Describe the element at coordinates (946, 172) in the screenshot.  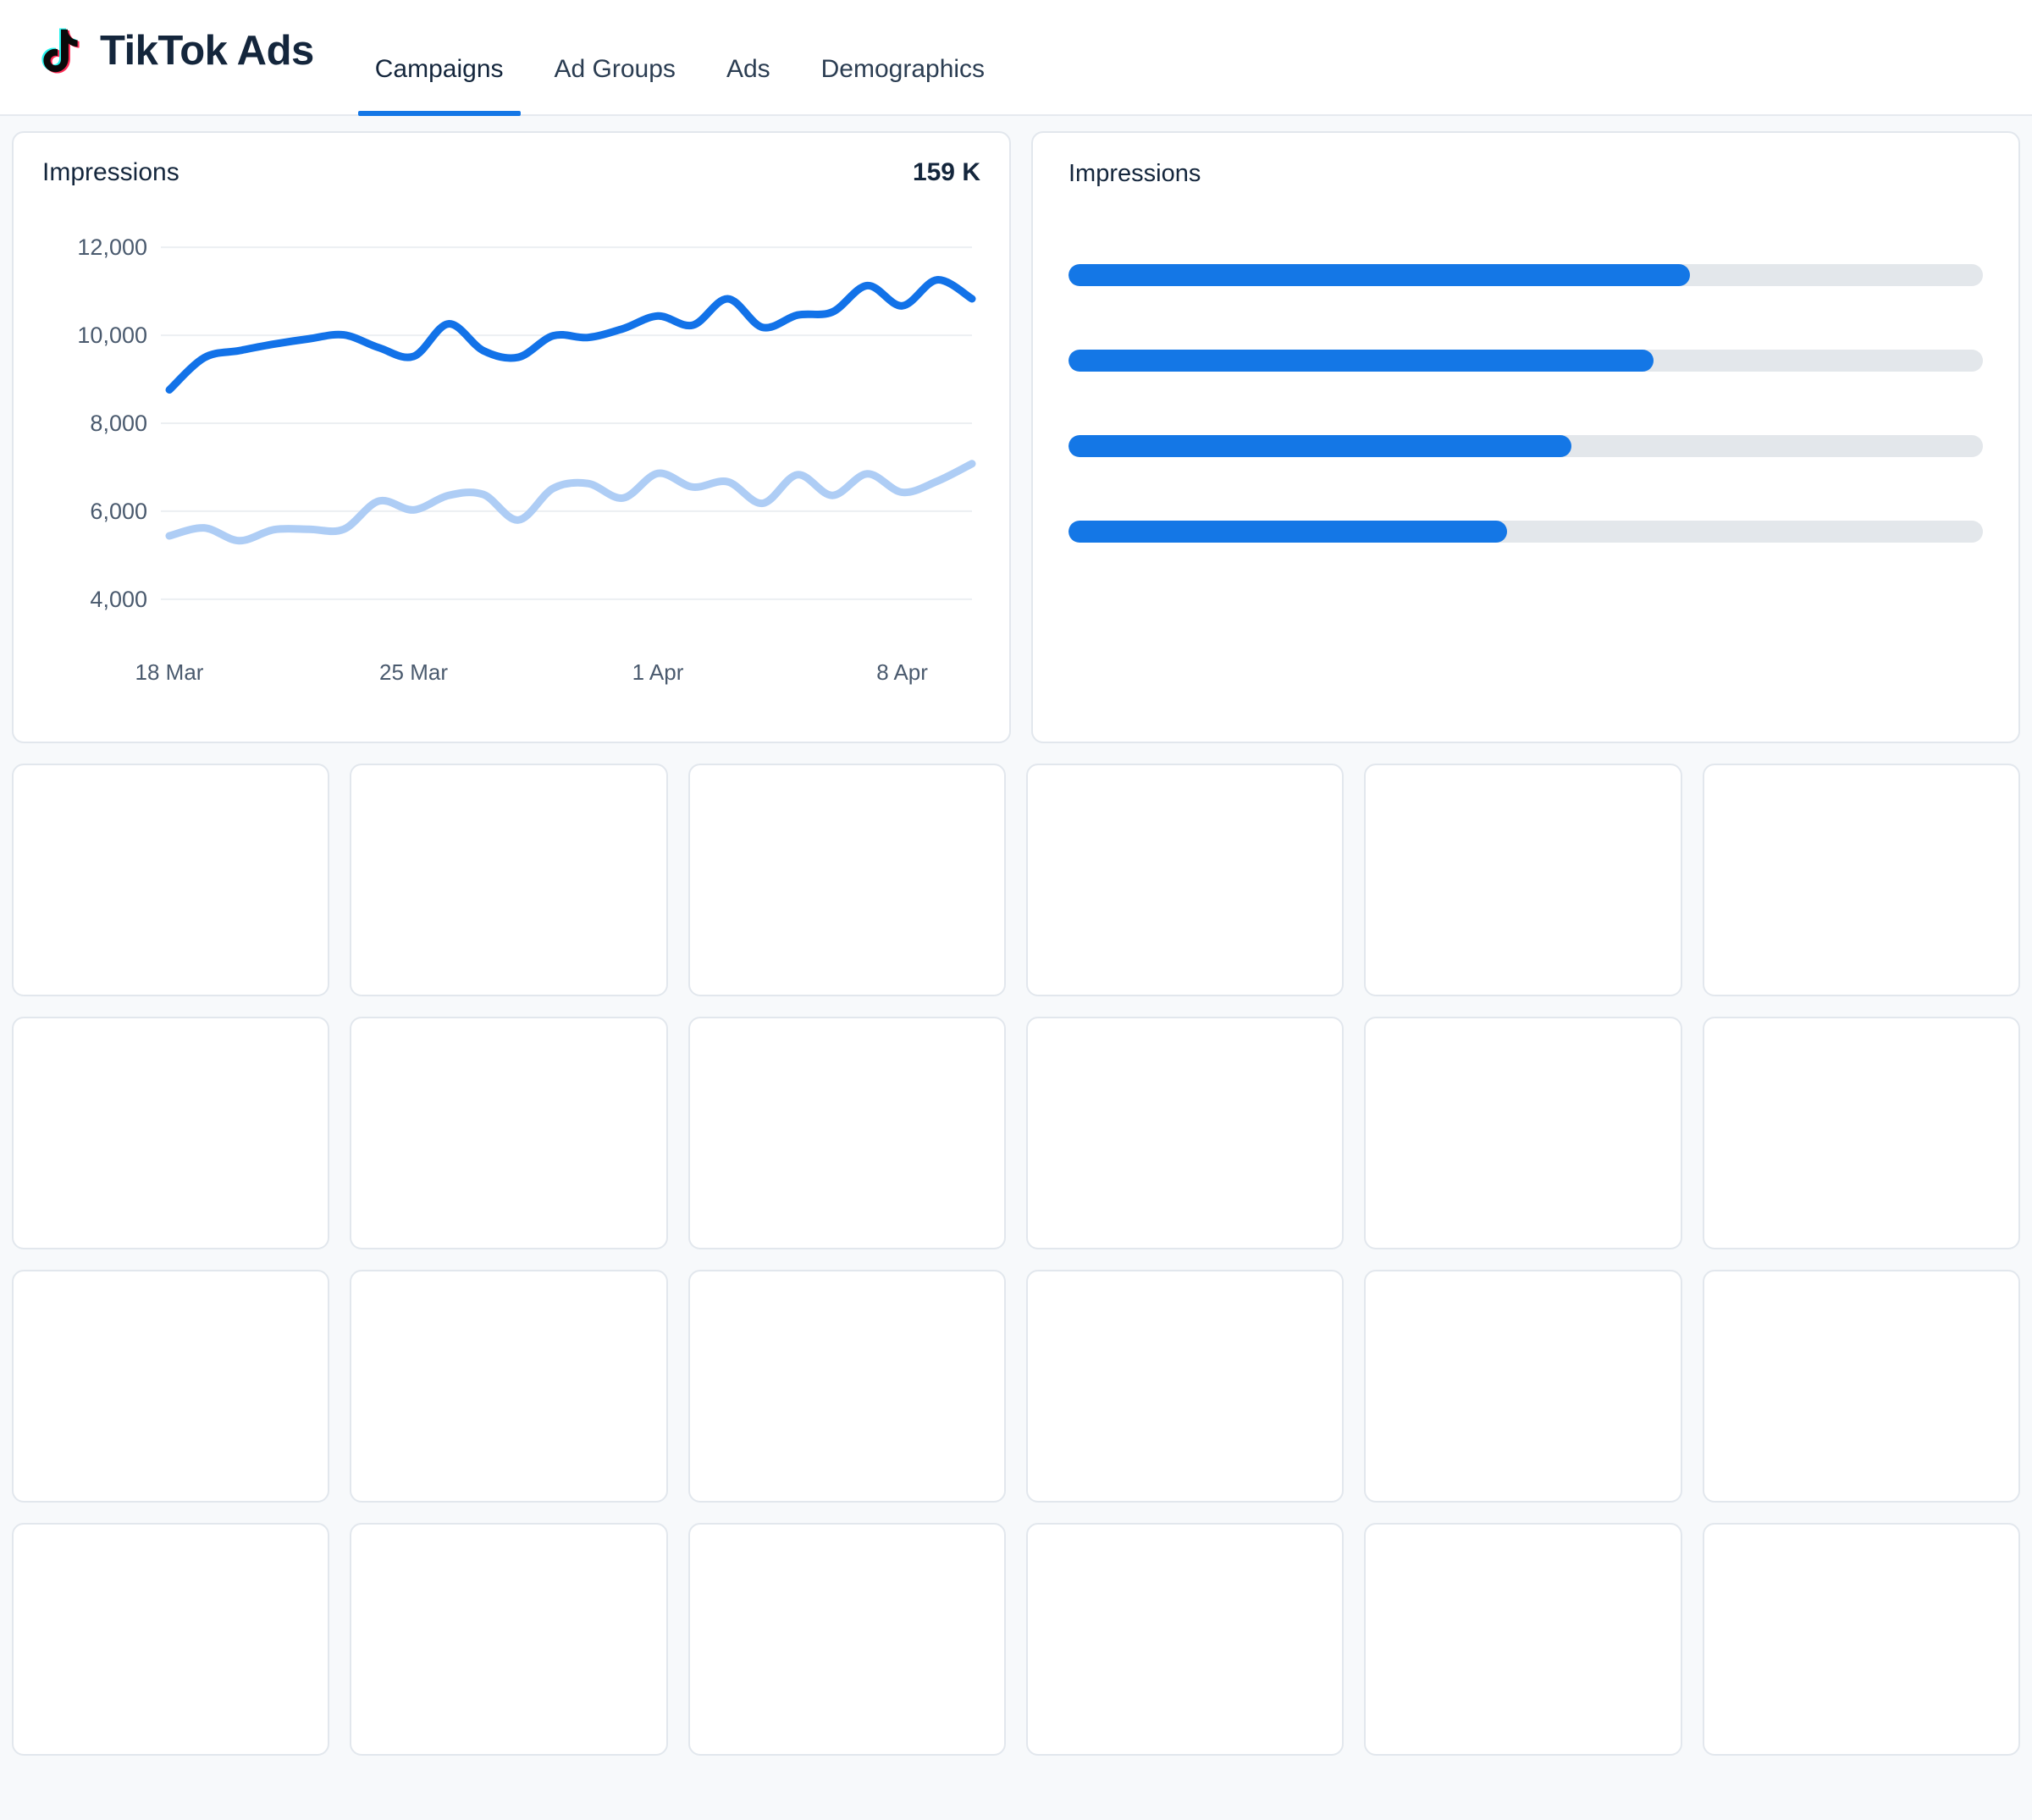
I see `chart-total-value: 159 K` at that location.